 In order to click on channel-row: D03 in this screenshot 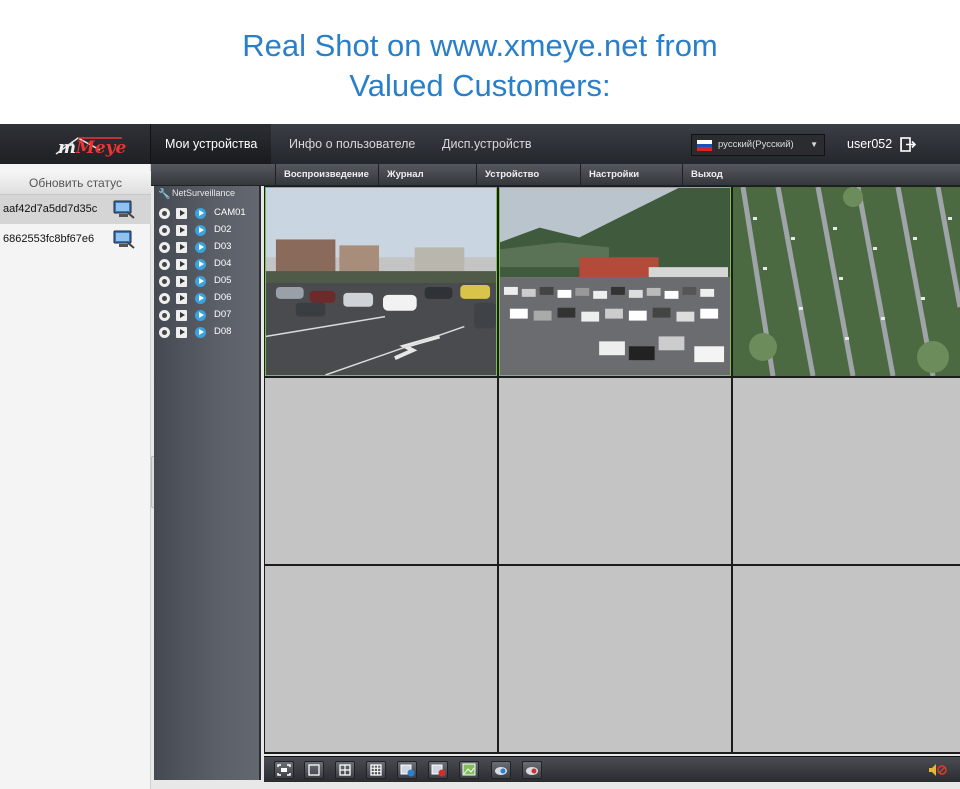, I will do `click(208, 248)`.